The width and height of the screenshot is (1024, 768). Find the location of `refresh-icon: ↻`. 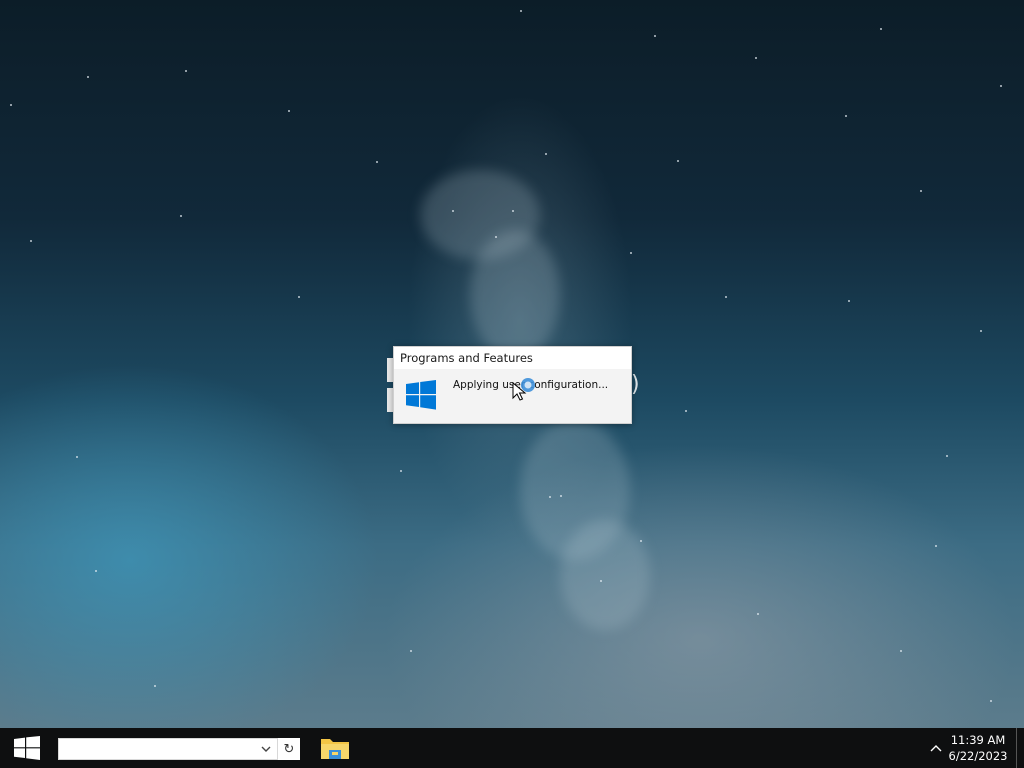

refresh-icon: ↻ is located at coordinates (289, 749).